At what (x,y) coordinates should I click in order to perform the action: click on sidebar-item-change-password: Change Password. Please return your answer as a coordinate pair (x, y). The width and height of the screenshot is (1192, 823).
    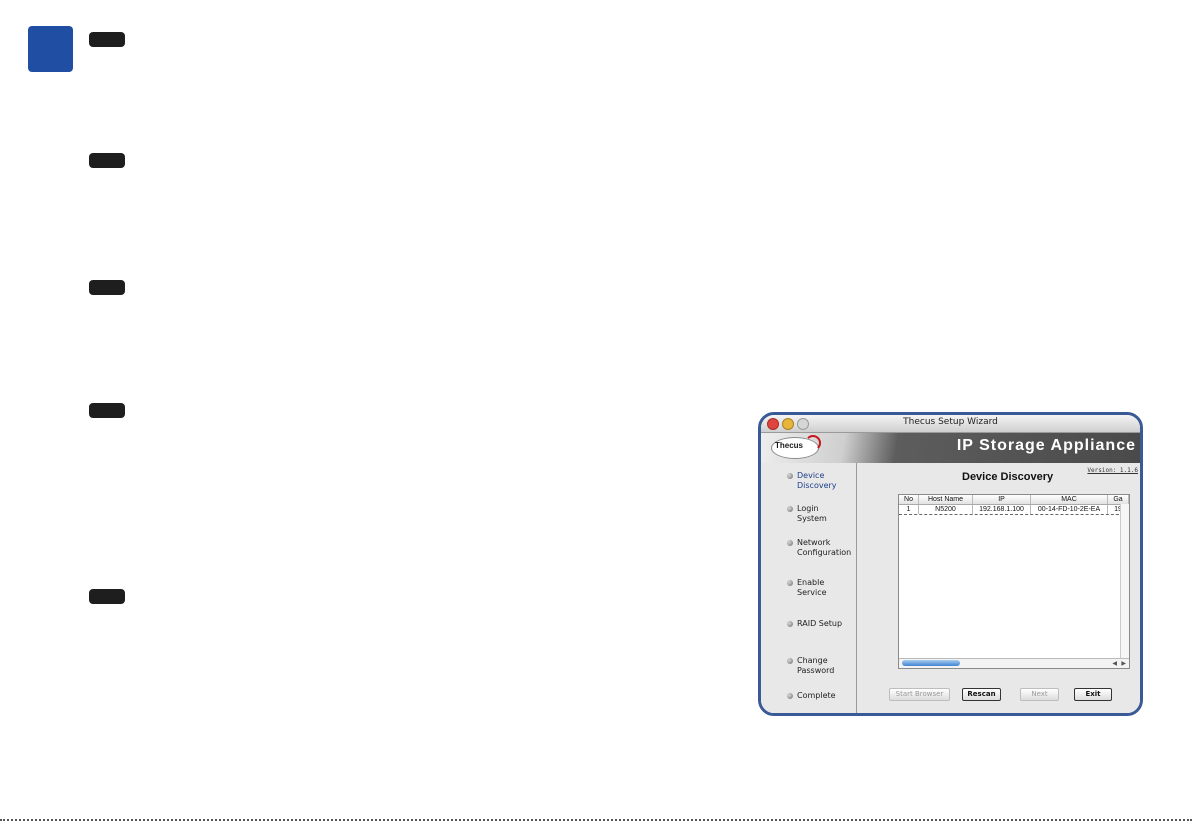
    Looking at the image, I should click on (810, 666).